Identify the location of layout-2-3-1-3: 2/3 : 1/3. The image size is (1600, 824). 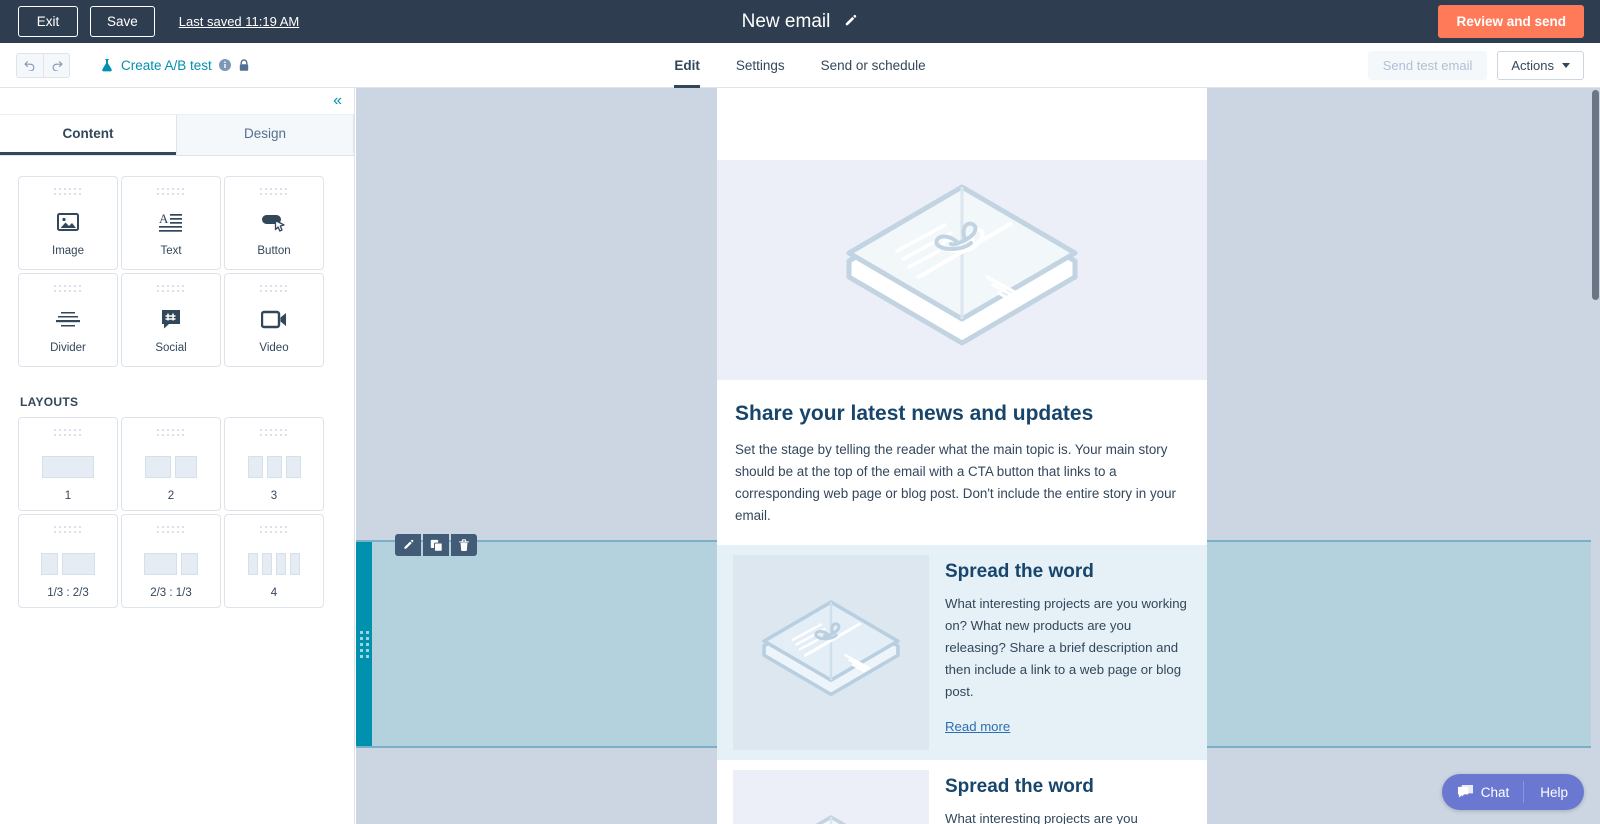
(171, 561).